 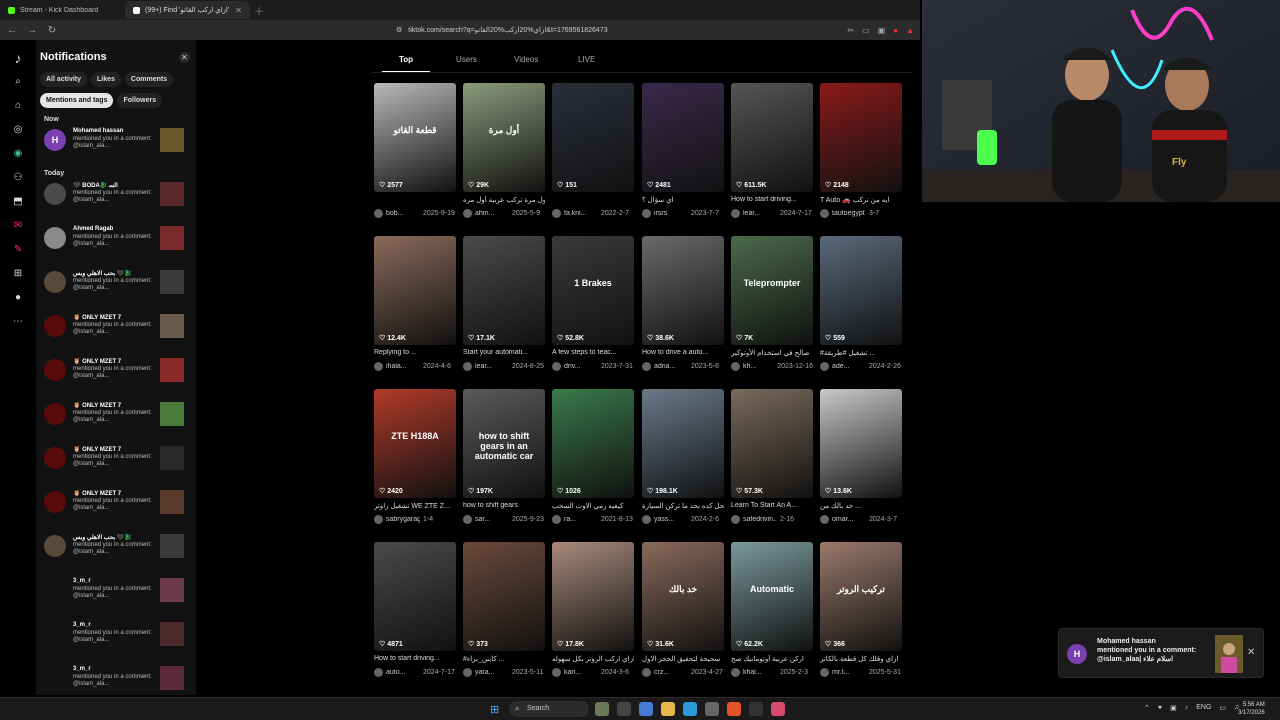 What do you see at coordinates (712, 709) in the screenshot?
I see `store-icon` at bounding box center [712, 709].